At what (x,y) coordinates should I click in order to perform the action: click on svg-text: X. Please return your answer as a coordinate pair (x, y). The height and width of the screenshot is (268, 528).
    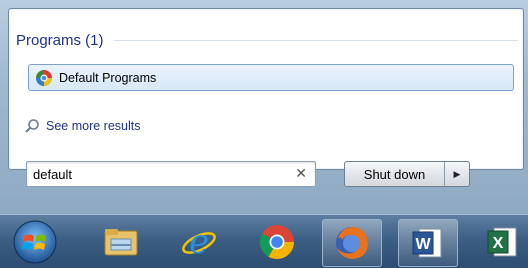
    Looking at the image, I should click on (498, 243).